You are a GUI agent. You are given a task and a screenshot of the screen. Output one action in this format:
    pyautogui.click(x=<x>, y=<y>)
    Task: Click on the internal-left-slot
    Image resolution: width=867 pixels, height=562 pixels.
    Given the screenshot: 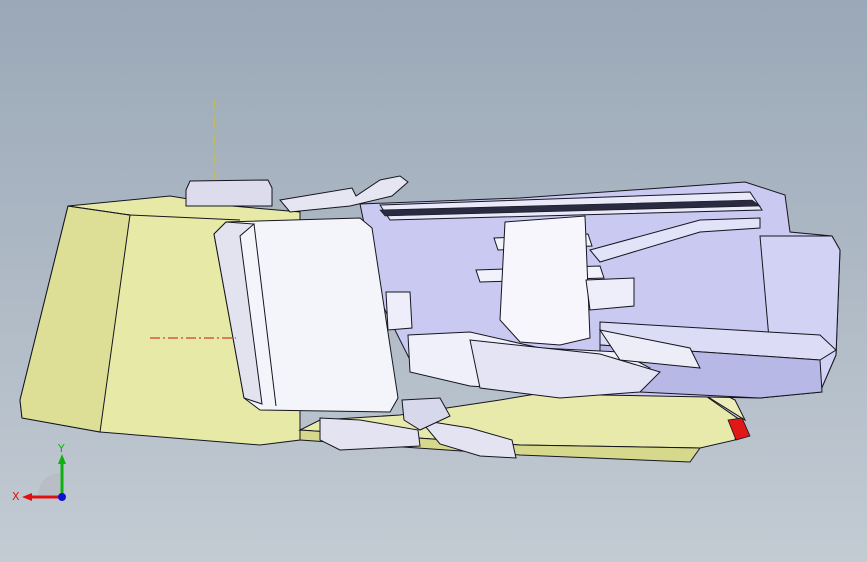 What is the action you would take?
    pyautogui.click(x=399, y=311)
    